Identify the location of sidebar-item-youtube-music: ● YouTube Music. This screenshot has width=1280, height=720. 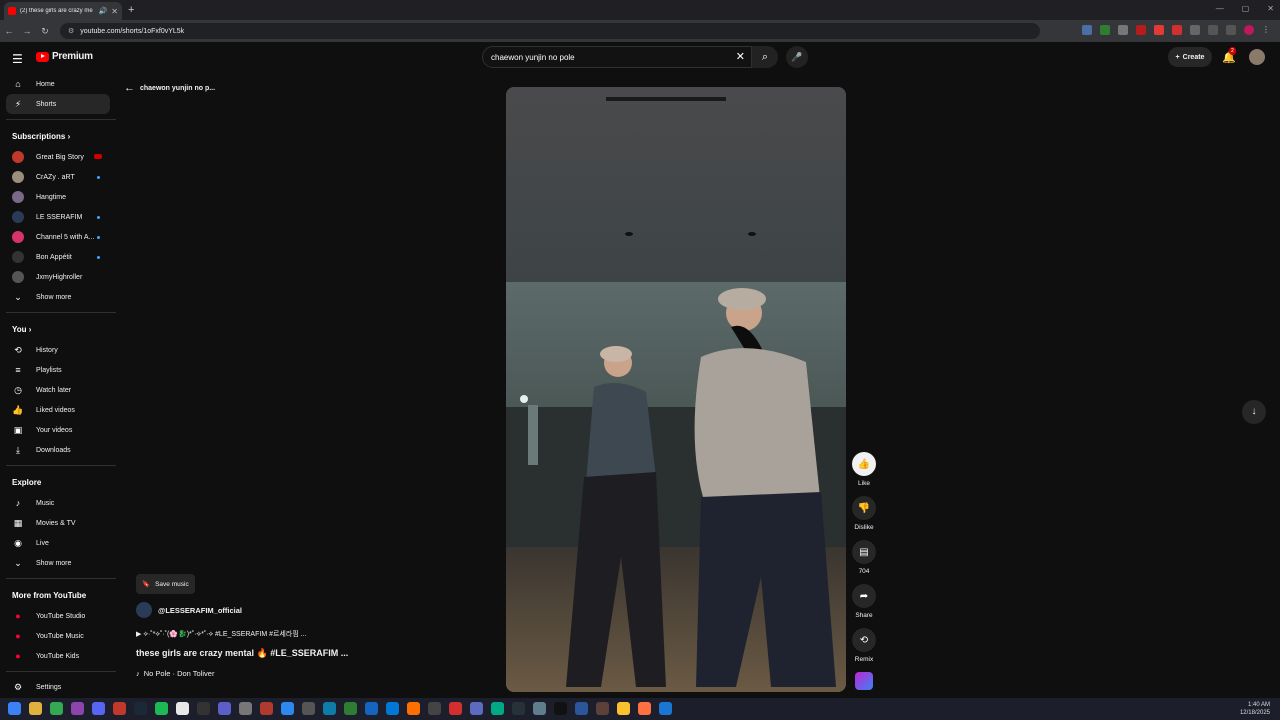
(58, 636).